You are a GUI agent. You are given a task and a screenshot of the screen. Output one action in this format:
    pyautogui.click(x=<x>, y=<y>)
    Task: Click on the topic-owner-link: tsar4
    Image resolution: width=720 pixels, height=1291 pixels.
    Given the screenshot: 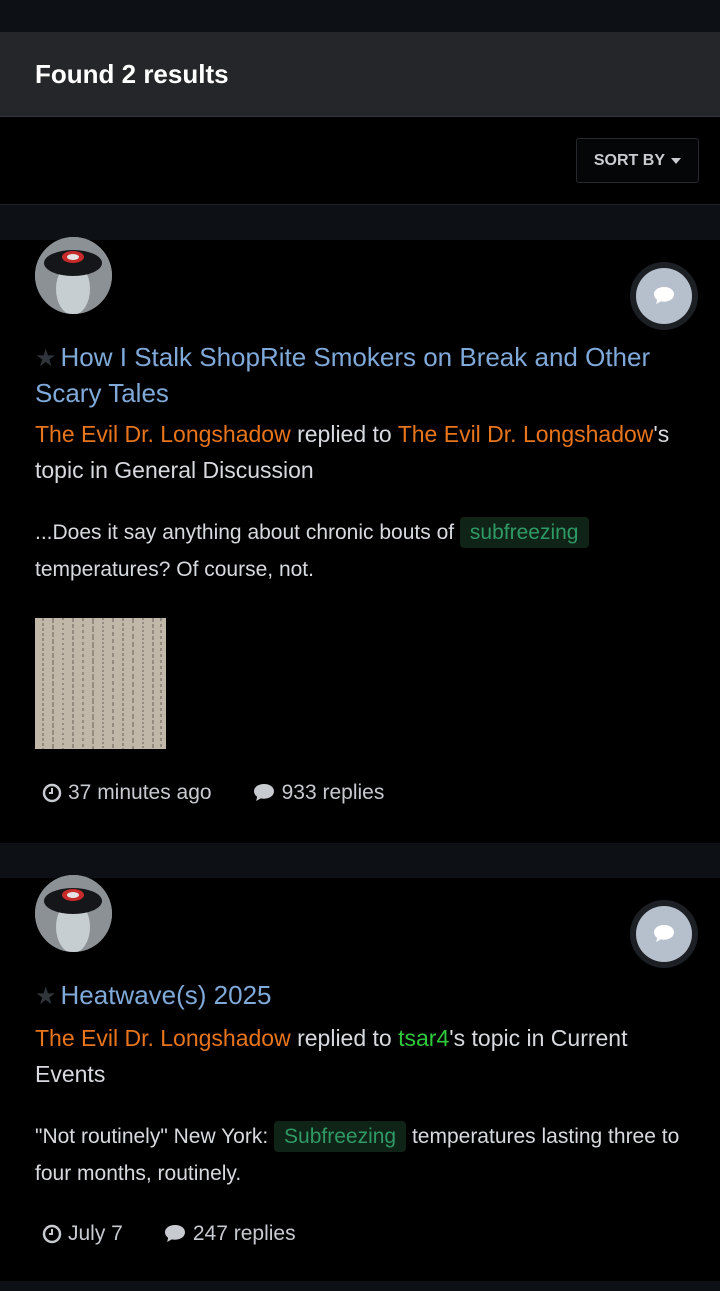 What is the action you would take?
    pyautogui.click(x=423, y=1038)
    